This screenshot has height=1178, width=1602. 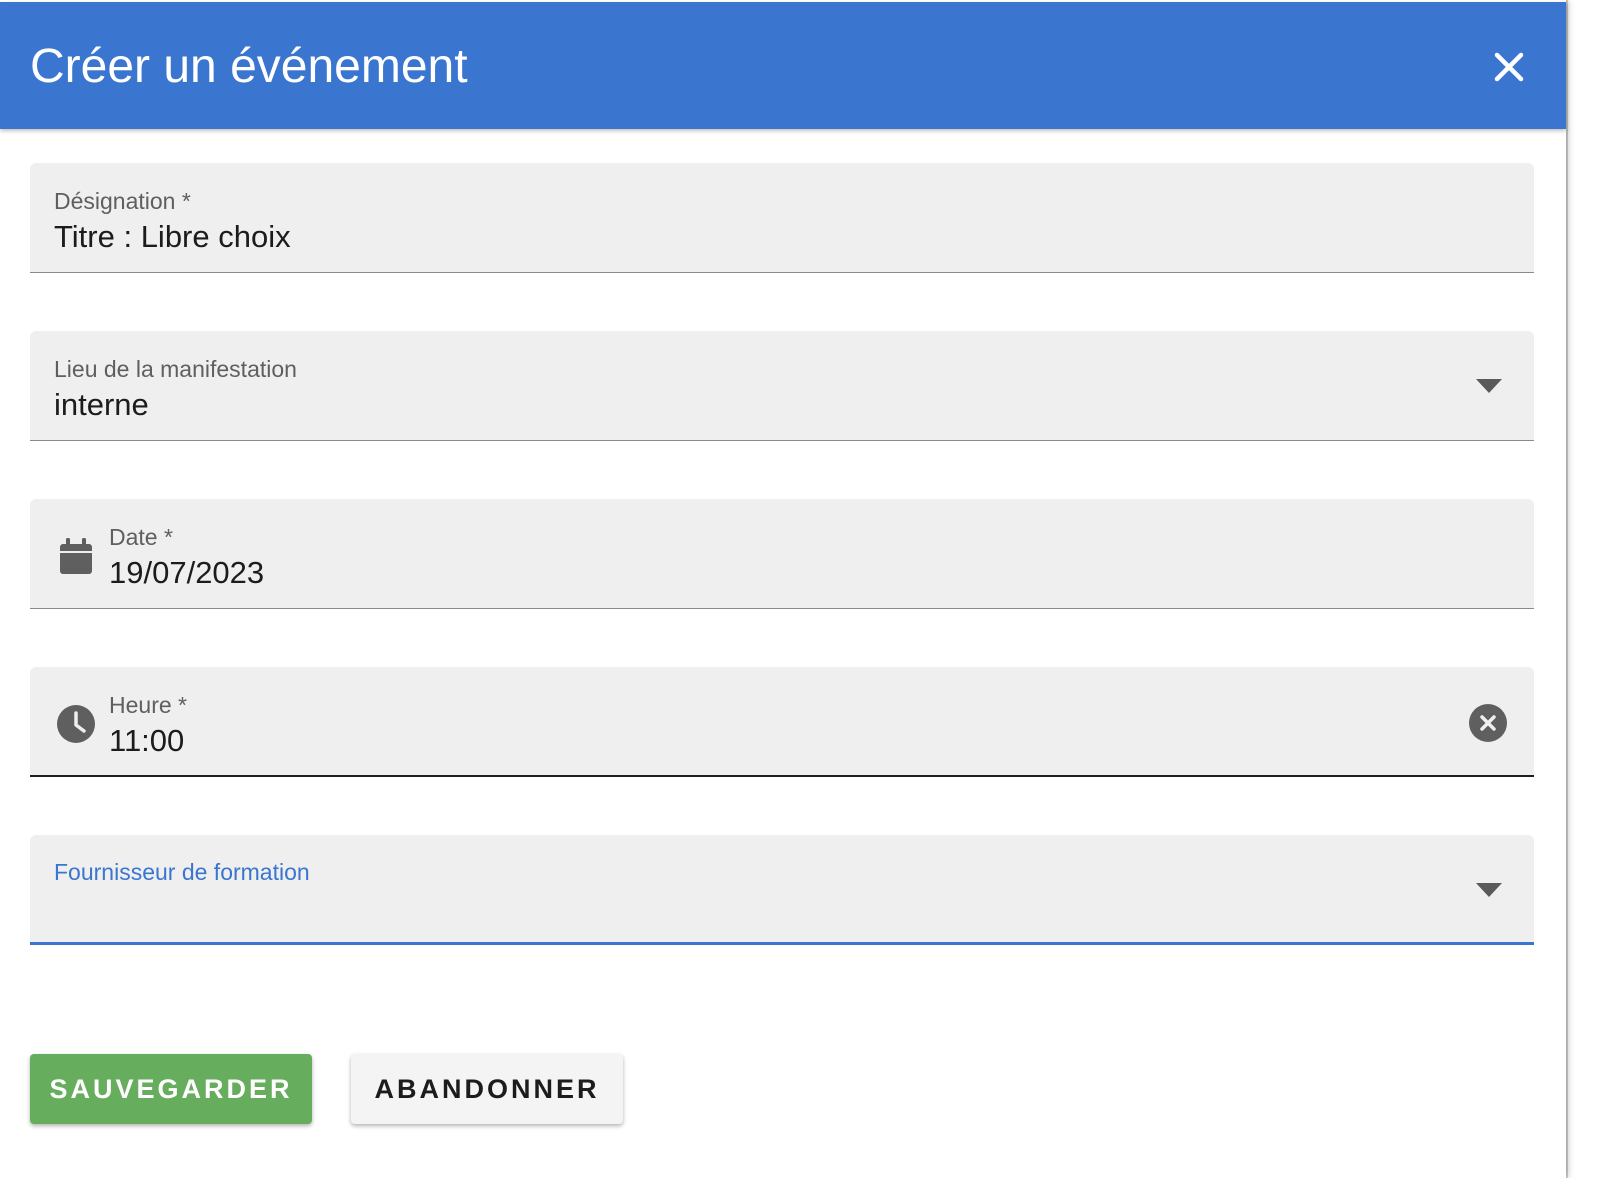 I want to click on background-page-edge, so click(x=1584, y=589).